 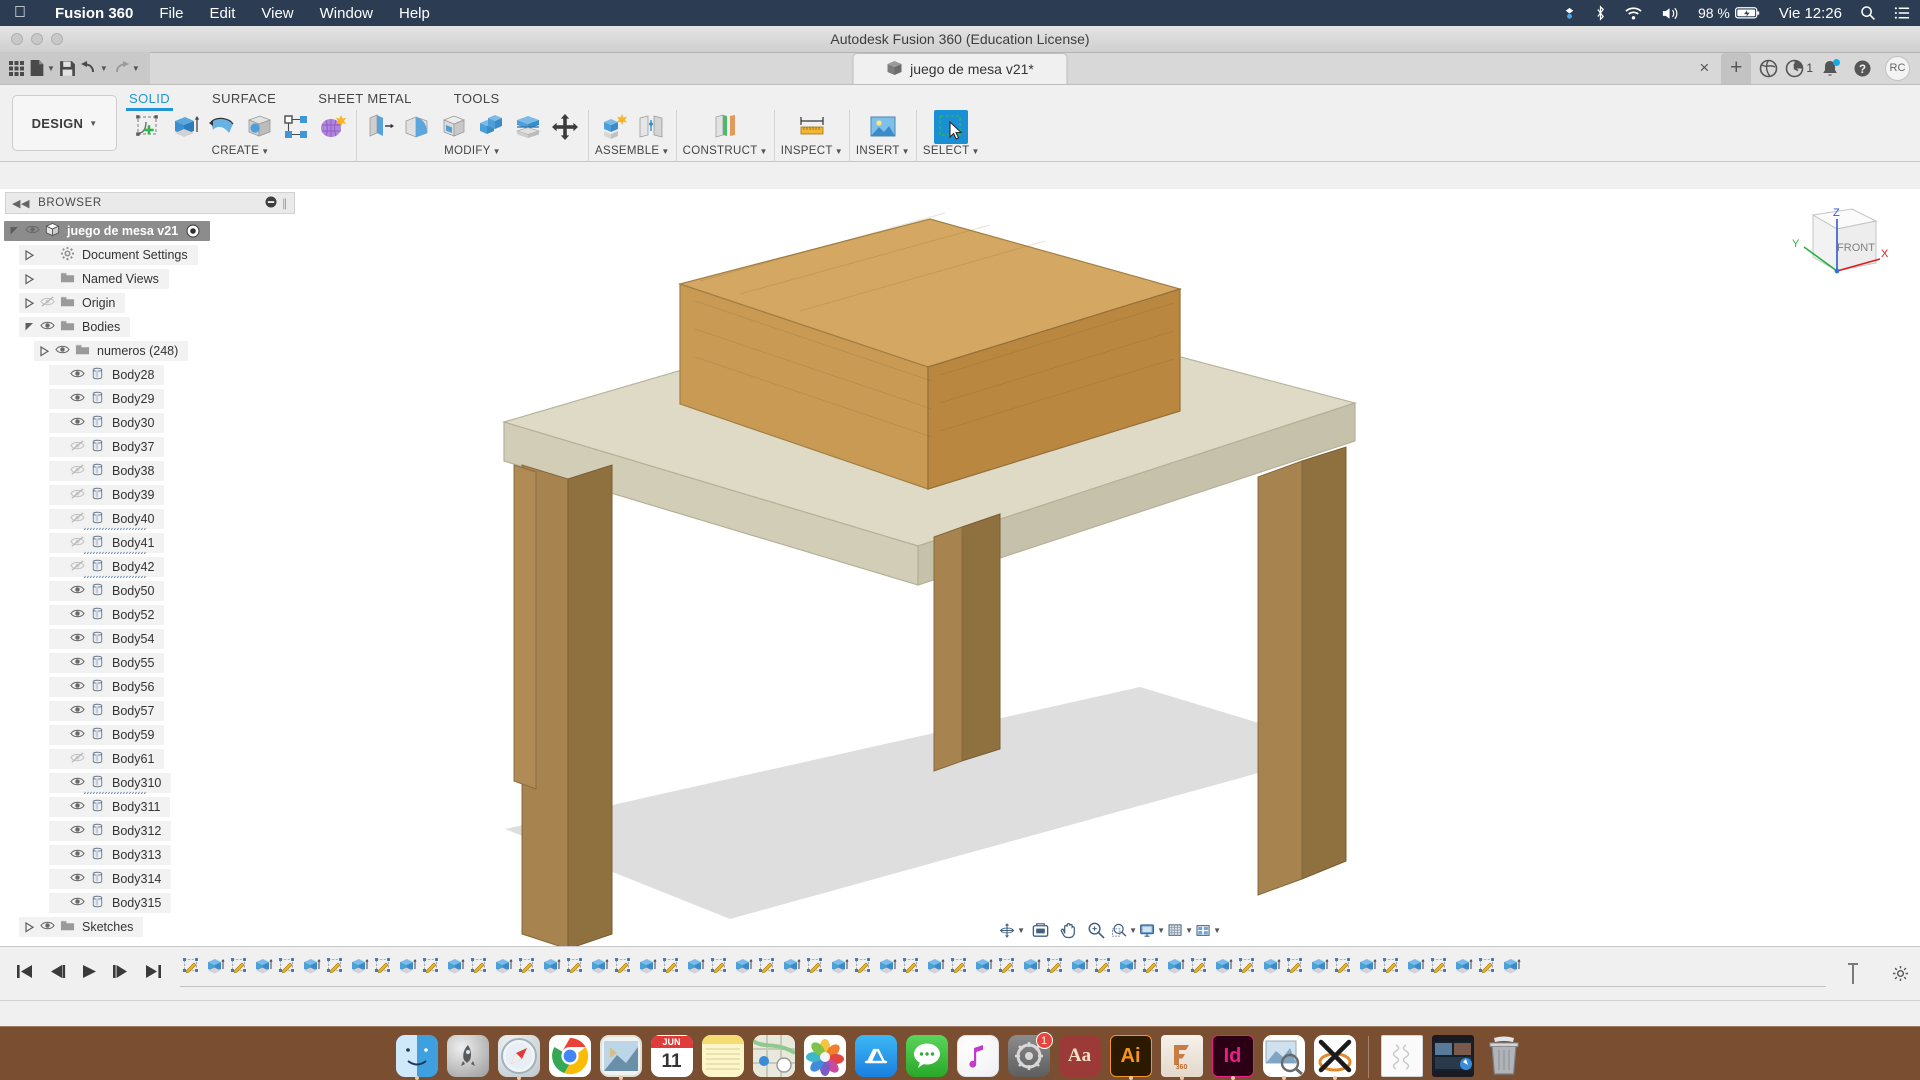 What do you see at coordinates (1068, 930) in the screenshot?
I see `pan-icon` at bounding box center [1068, 930].